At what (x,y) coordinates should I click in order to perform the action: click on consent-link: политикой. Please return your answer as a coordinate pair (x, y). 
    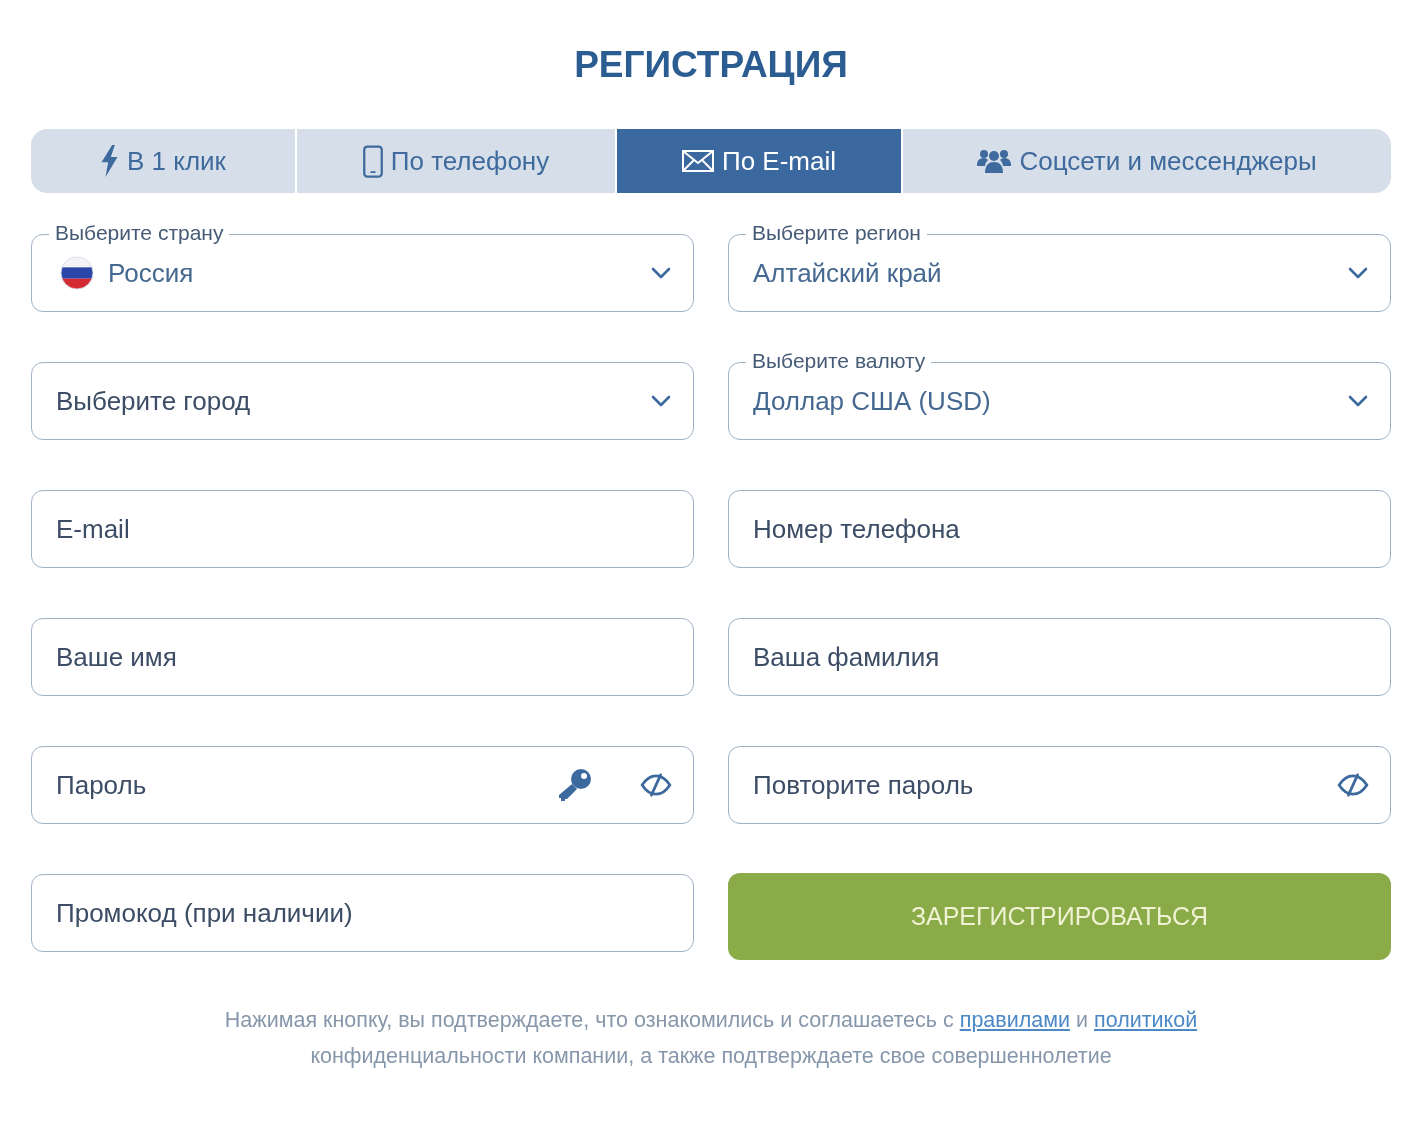
    Looking at the image, I should click on (1146, 1020).